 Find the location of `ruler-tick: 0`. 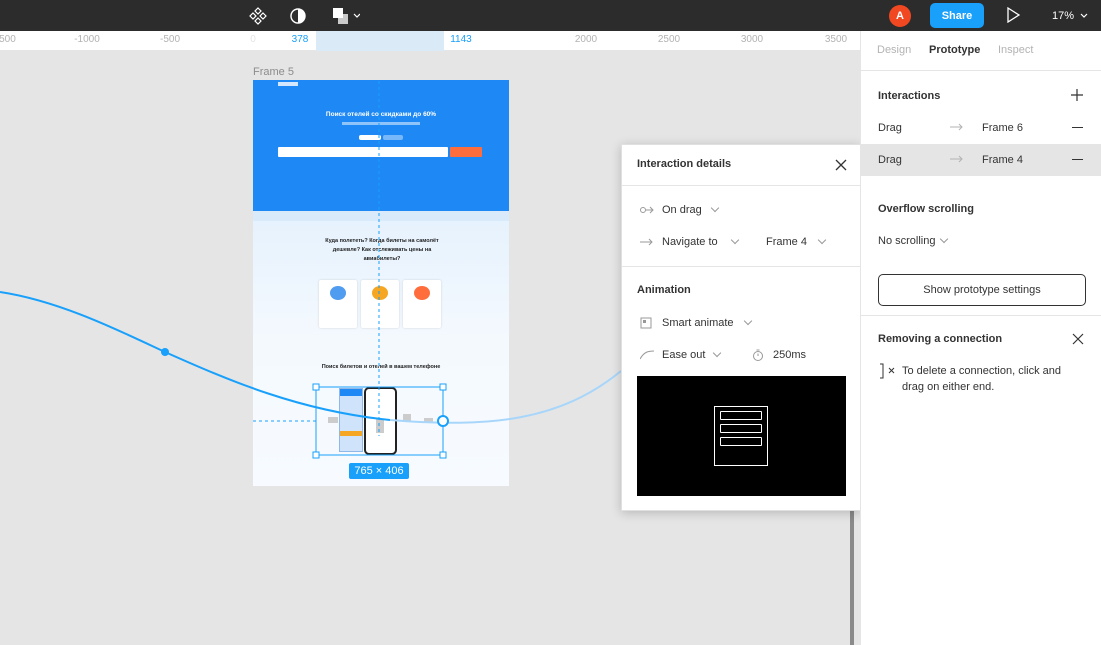

ruler-tick: 0 is located at coordinates (253, 39).